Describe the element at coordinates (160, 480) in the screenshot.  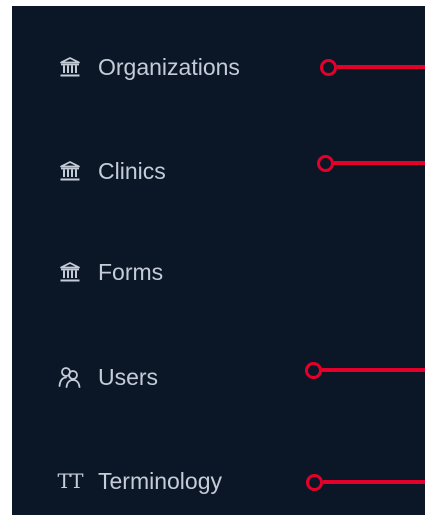
I see `nav-item-label: Terminology` at that location.